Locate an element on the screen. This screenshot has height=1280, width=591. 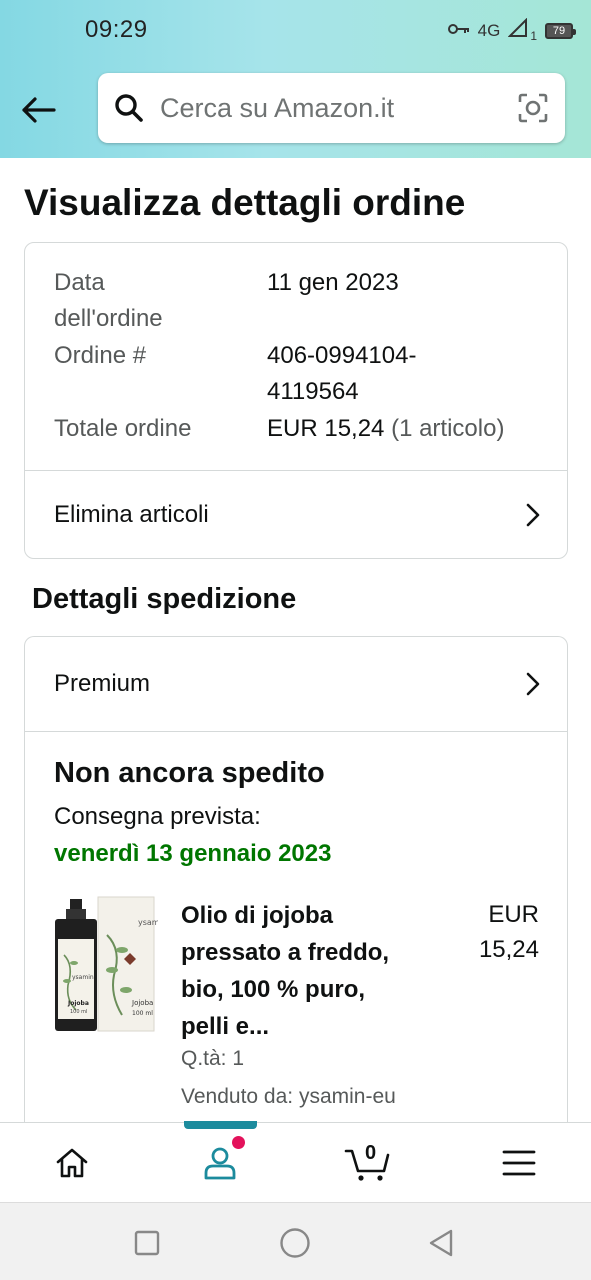
remove-items-label: Elimina articoli is located at coordinates (131, 514).